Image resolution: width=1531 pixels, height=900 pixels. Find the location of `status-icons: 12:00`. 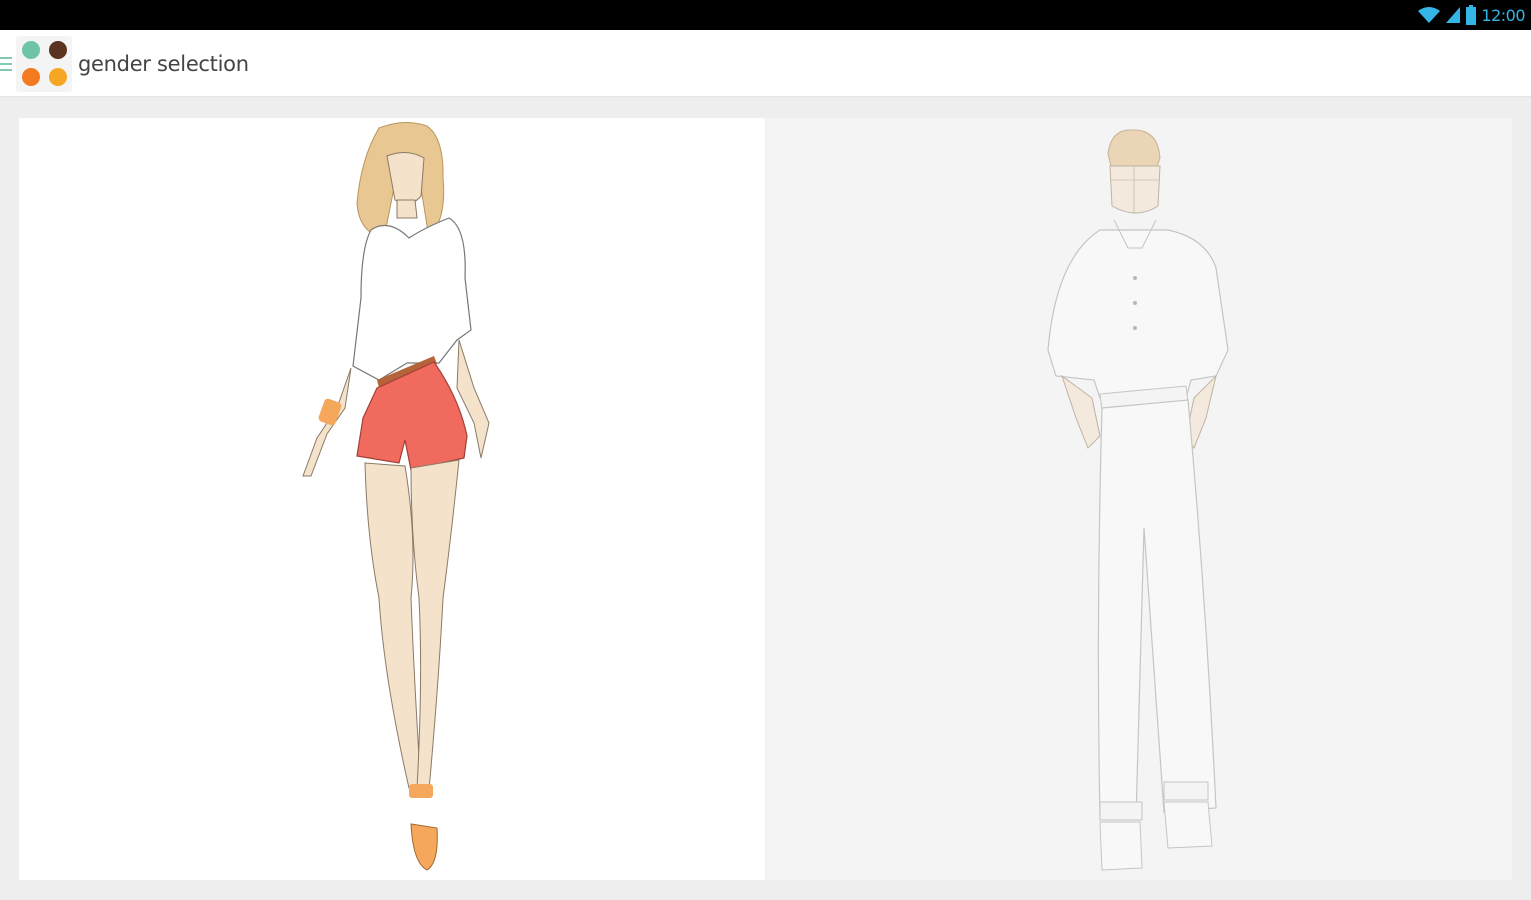

status-icons: 12:00 is located at coordinates (1471, 15).